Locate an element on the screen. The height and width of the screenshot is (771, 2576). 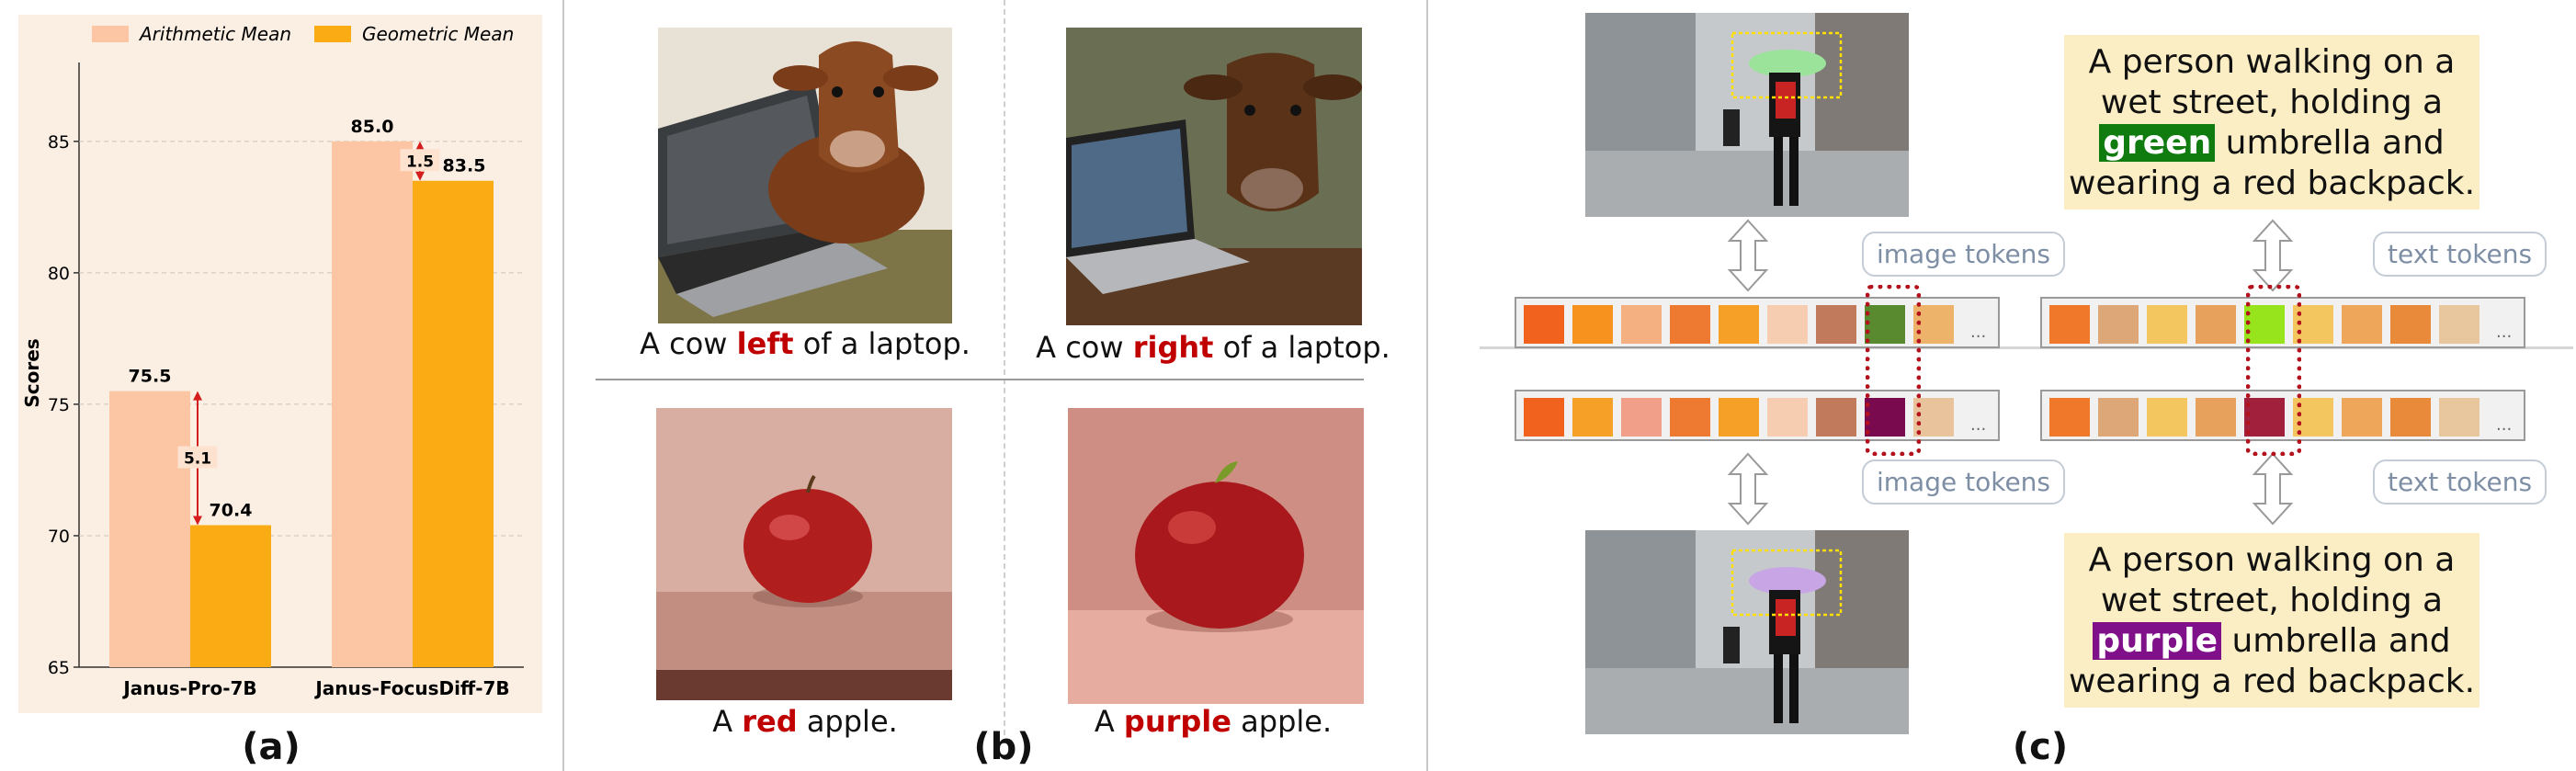
caption-purple-apple: A purple apple. is located at coordinates (1213, 721).